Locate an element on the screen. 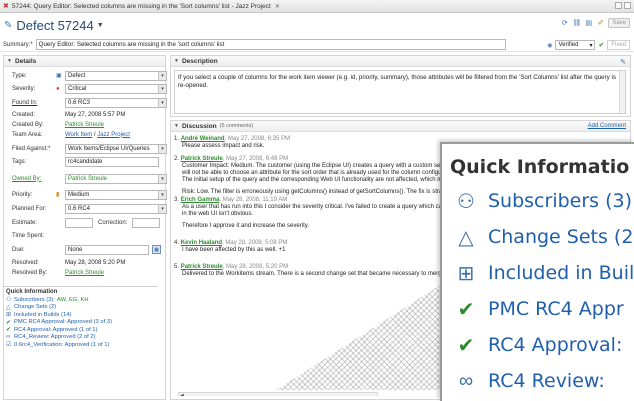  found-in-select: 0.6 RC3 ▾ is located at coordinates (116, 102).